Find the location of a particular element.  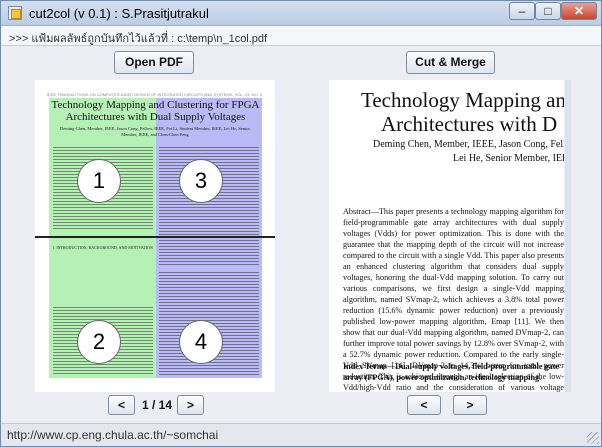

region-number-2: 2 is located at coordinates (99, 342).